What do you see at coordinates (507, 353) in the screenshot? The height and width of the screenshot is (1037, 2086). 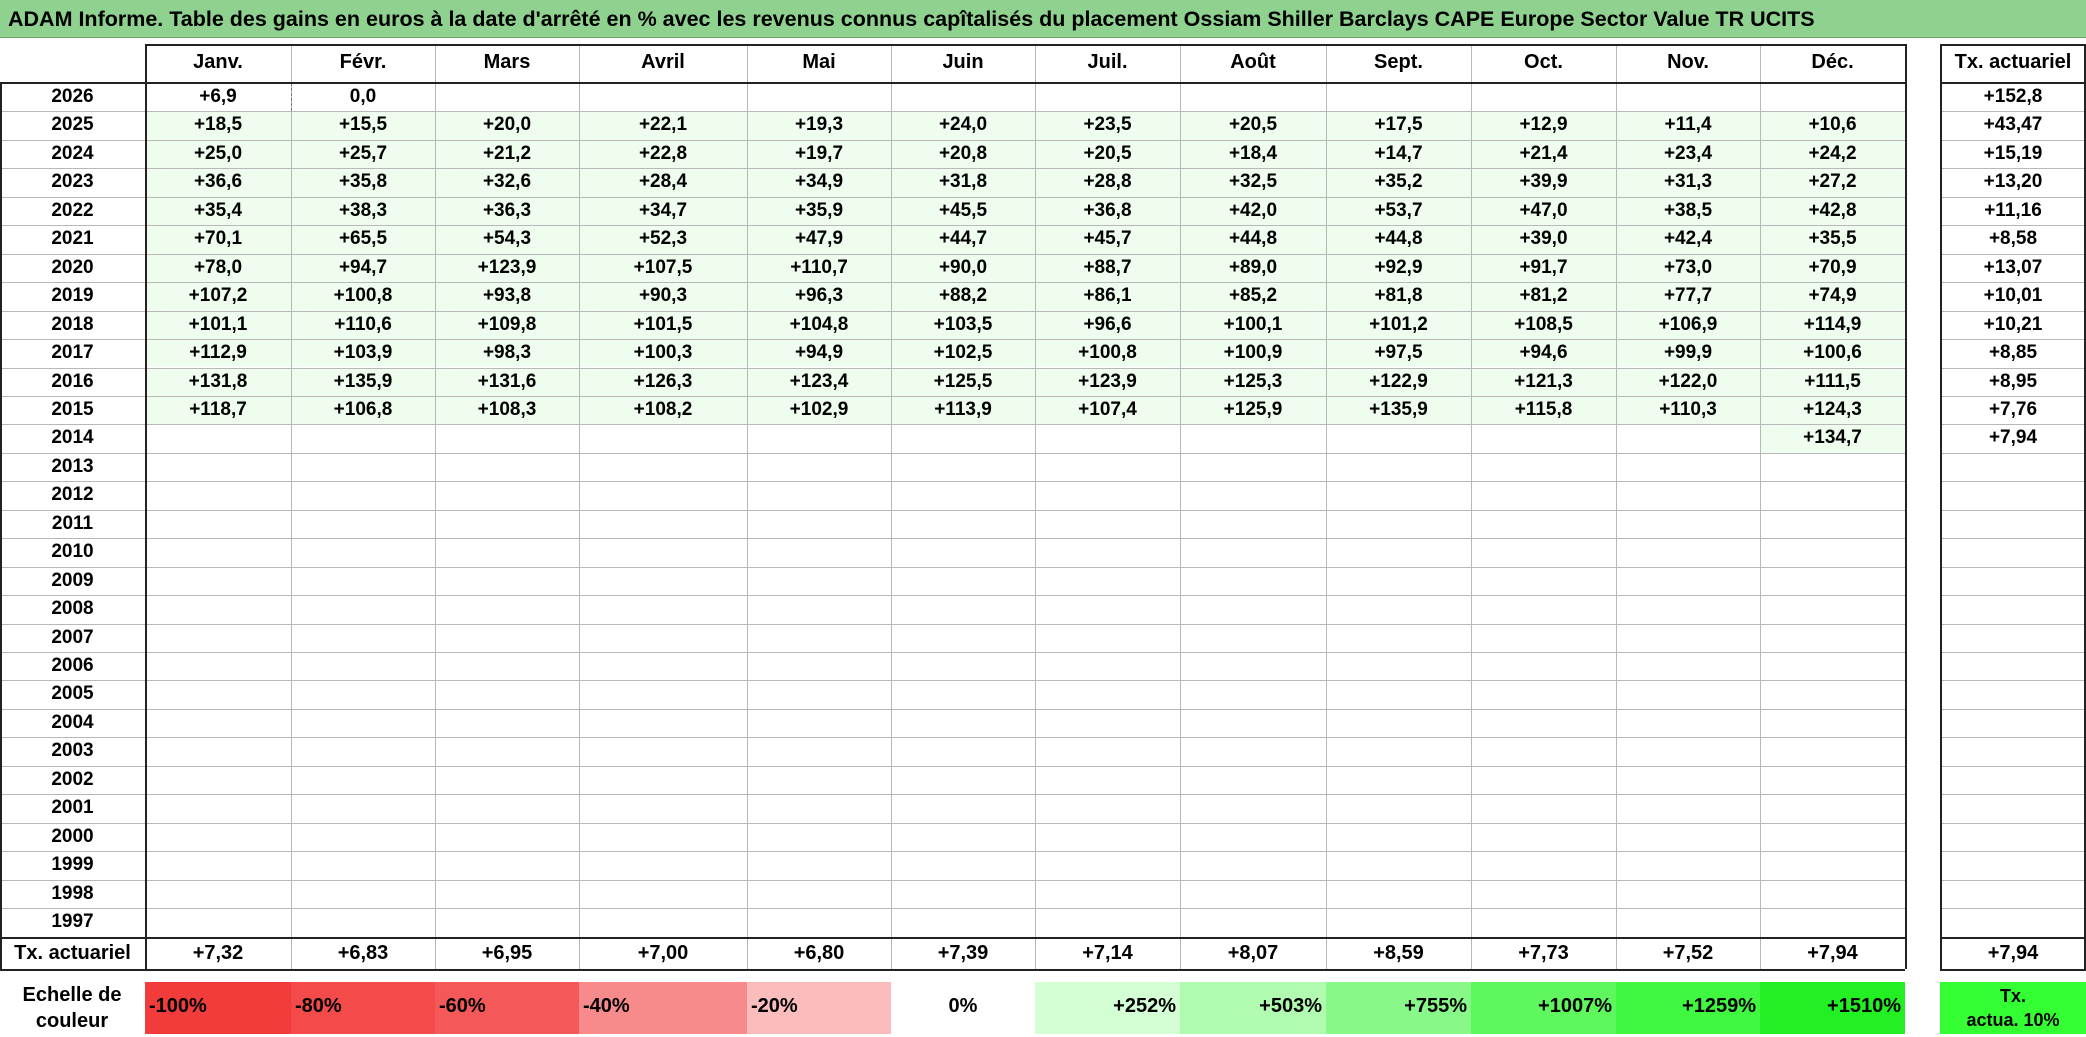 I see `table-cell: +98,3` at bounding box center [507, 353].